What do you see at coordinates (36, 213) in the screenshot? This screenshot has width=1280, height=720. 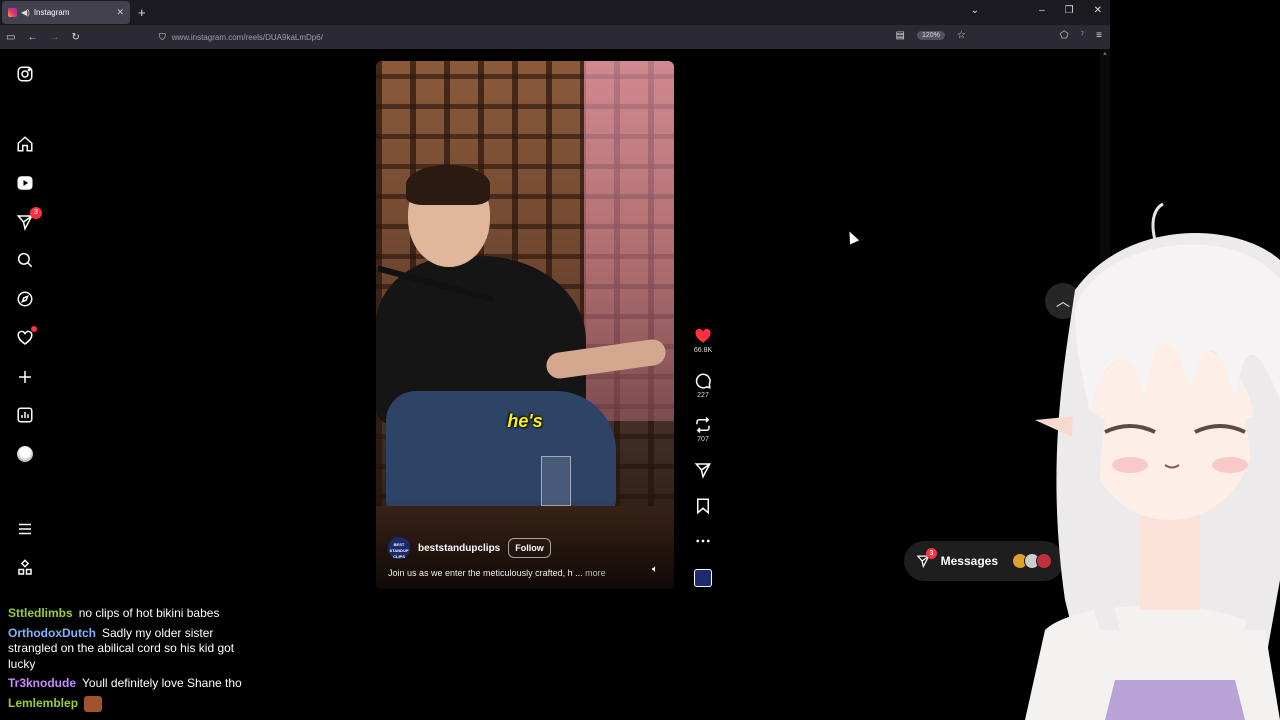 I see `notifications-badge: 3` at bounding box center [36, 213].